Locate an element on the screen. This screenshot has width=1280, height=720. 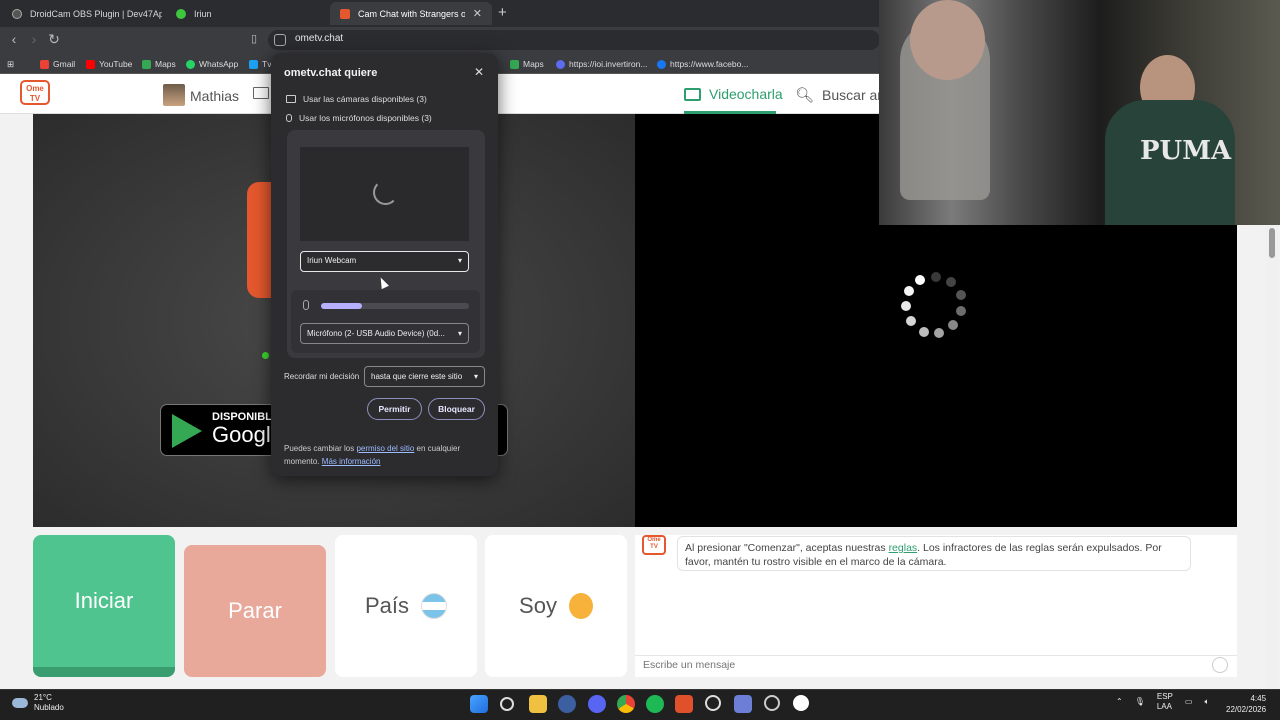
weather-widget: 21°C Nublado is located at coordinates (38, 703).